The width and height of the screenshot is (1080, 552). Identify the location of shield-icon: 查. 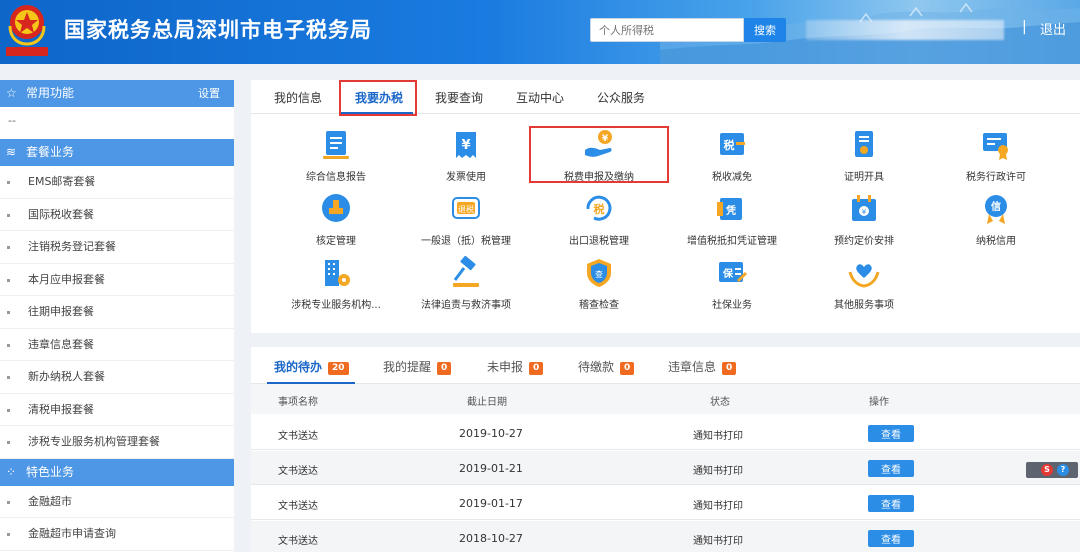
(599, 273).